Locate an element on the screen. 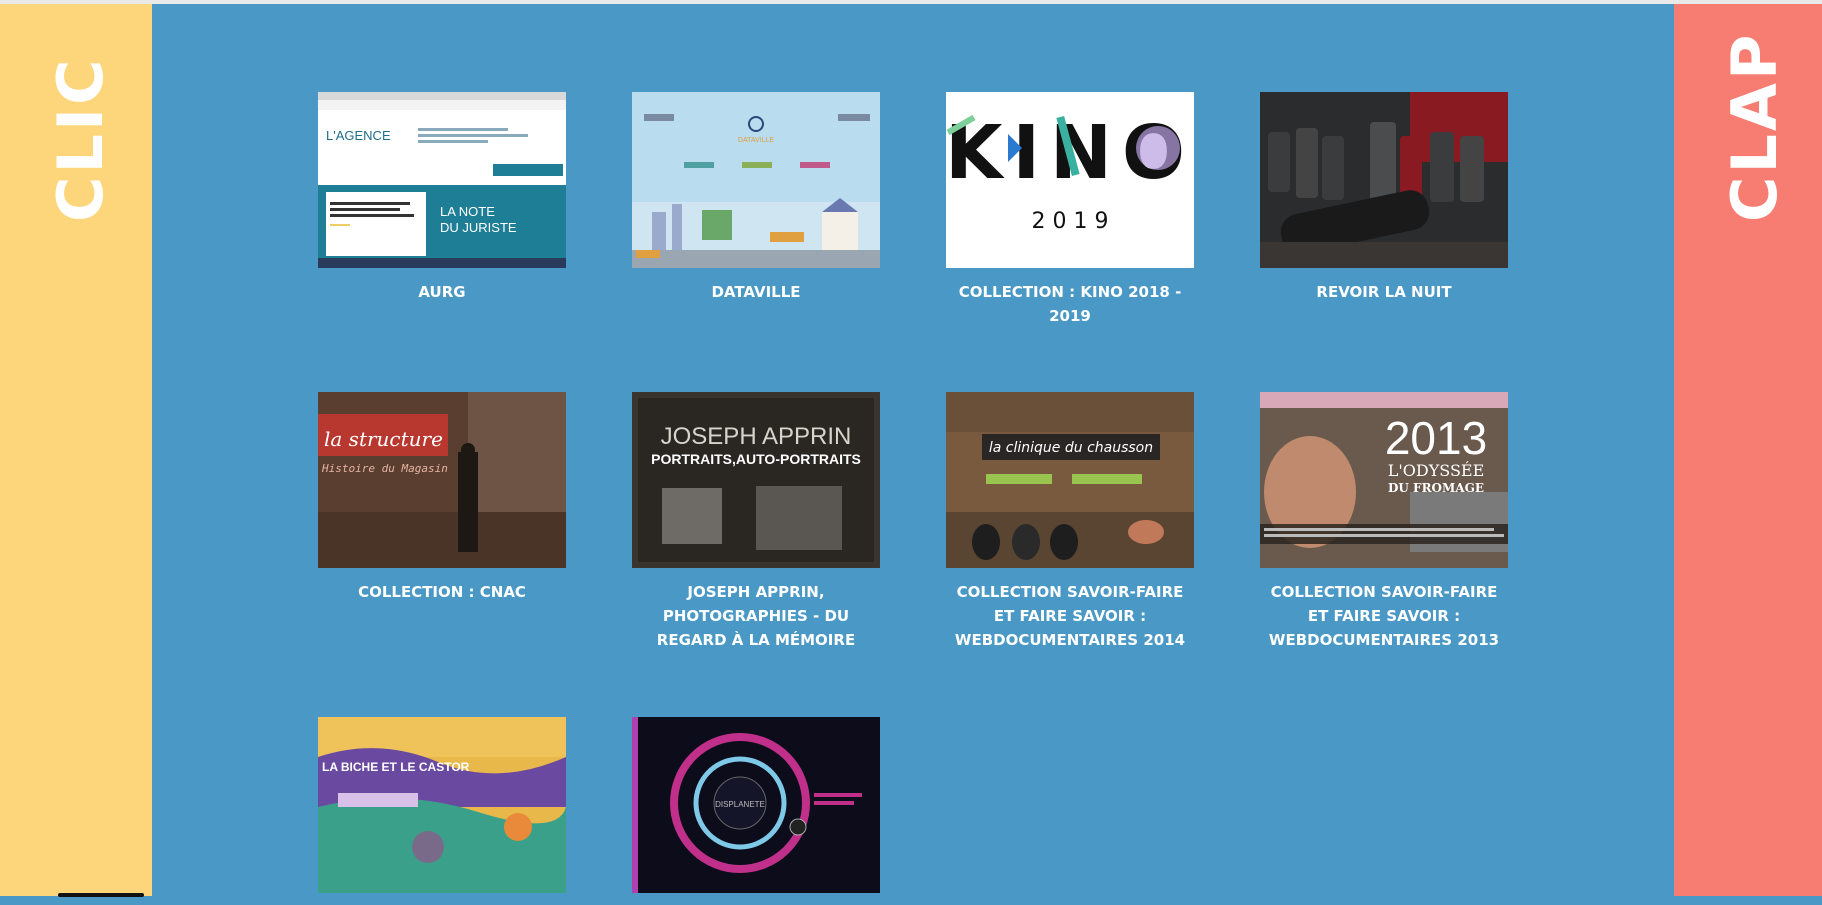 The height and width of the screenshot is (905, 1822). project-thumbnail: DATAVILLE is located at coordinates (756, 180).